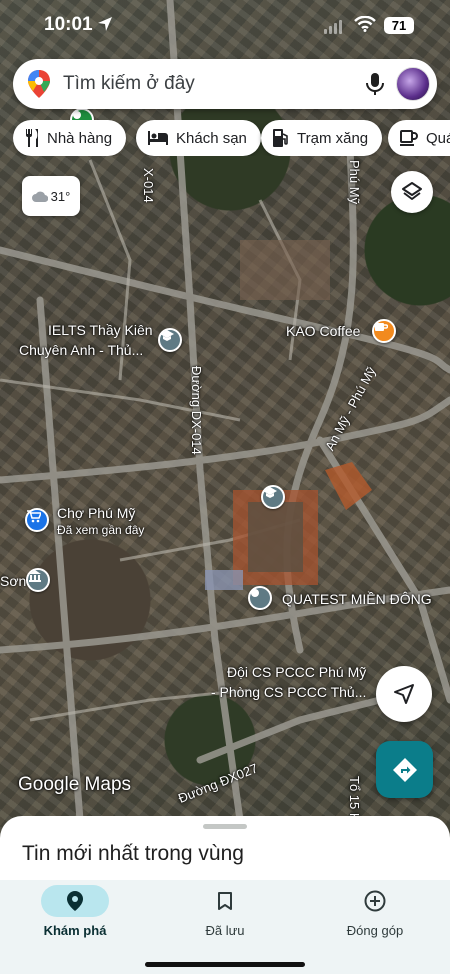  I want to click on nav-tab-explore: Khám phá, so click(75, 927).